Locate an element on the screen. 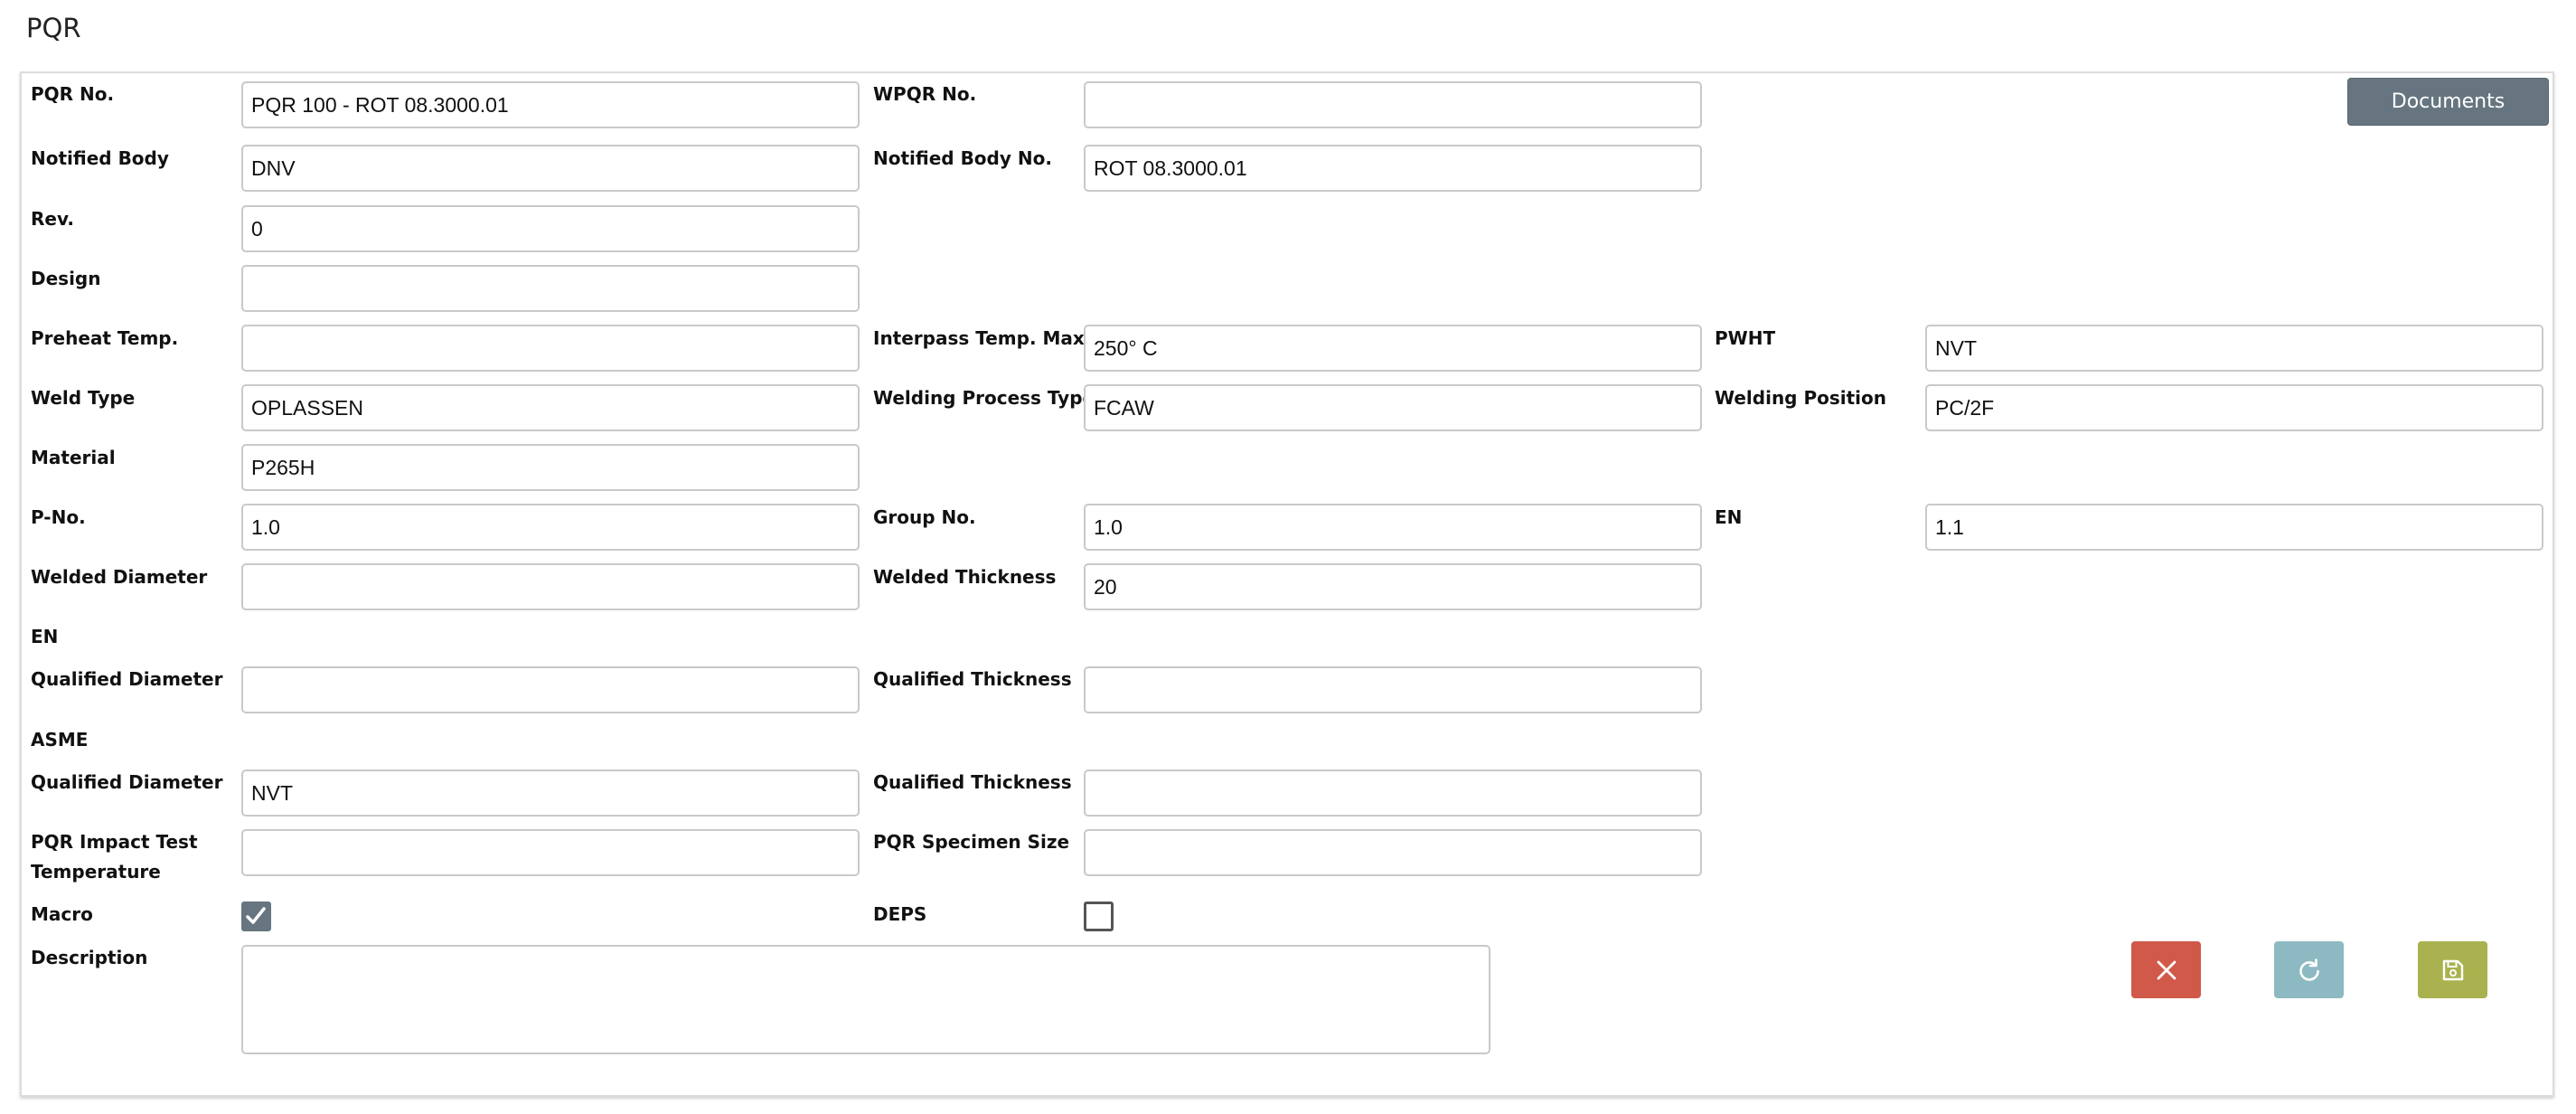 Image resolution: width=2576 pixels, height=1114 pixels. pqr-specimen-size-label: PQR Specimen Size is located at coordinates (972, 842).